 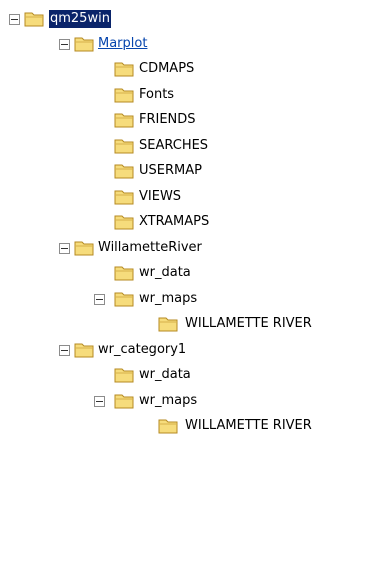 What do you see at coordinates (195, 44) in the screenshot?
I see `tree-node-marplot: Marplot` at bounding box center [195, 44].